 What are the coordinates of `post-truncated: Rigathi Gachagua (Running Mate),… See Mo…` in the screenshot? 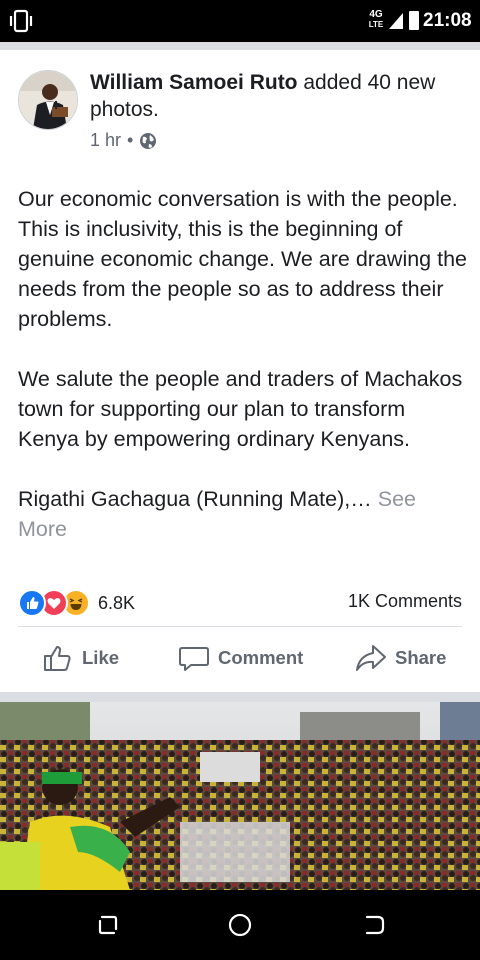 It's located at (243, 514).